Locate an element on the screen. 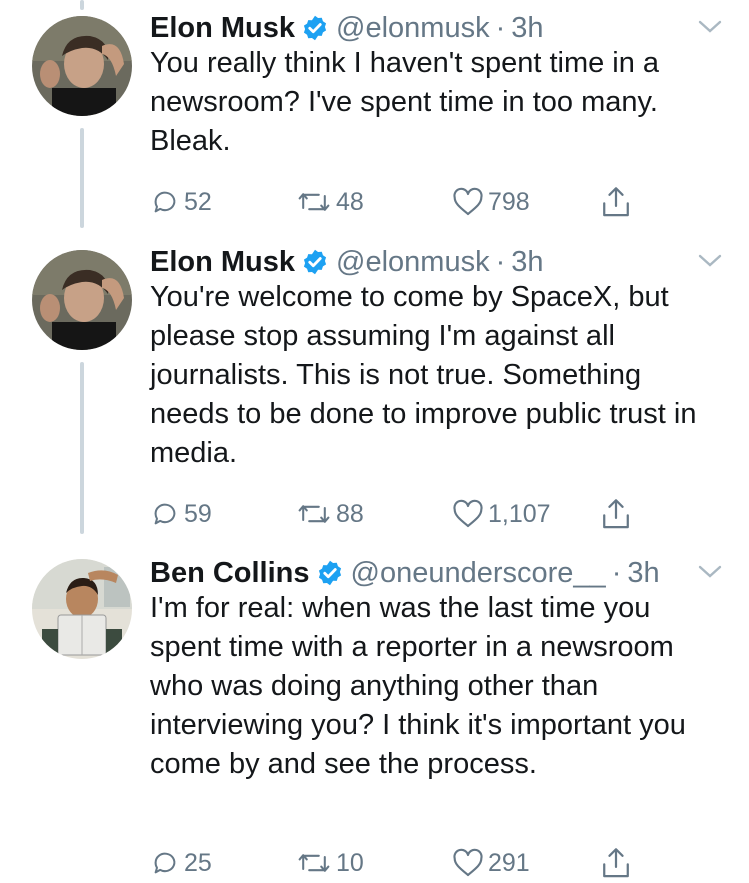 The width and height of the screenshot is (749, 883). like-count: 1,107 is located at coordinates (519, 513).